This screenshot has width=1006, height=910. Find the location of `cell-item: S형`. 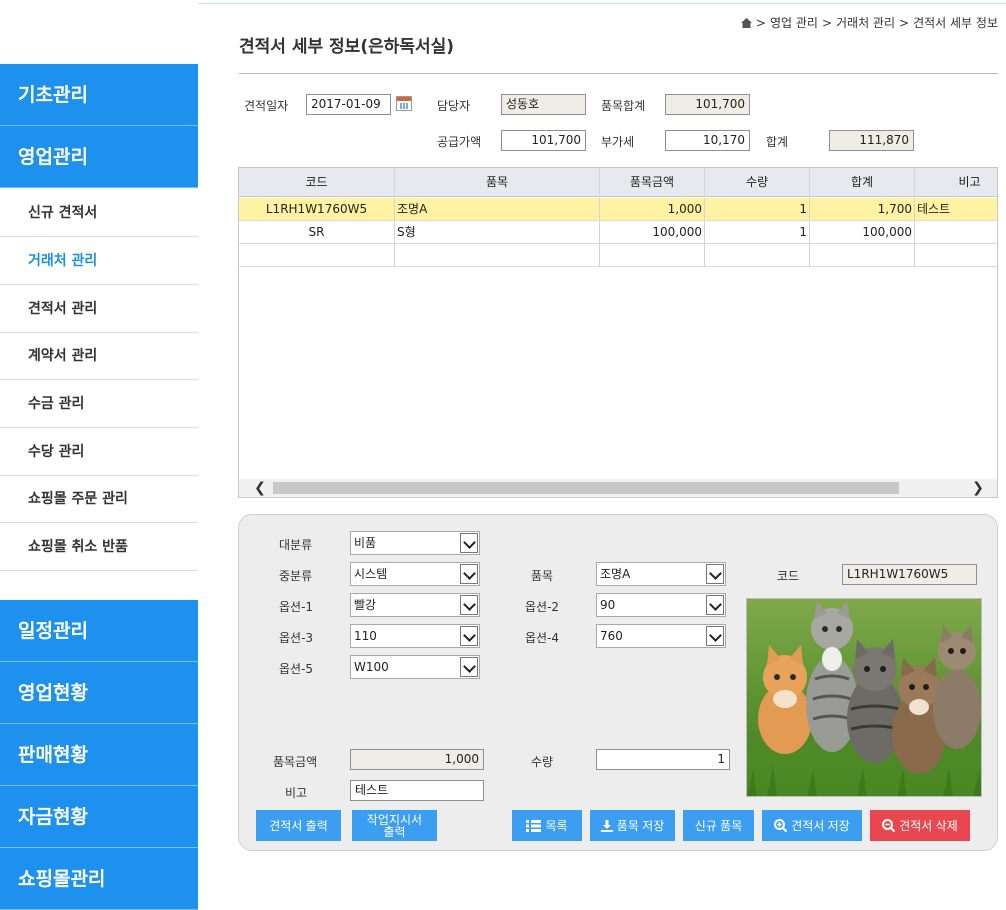

cell-item: S형 is located at coordinates (497, 232).